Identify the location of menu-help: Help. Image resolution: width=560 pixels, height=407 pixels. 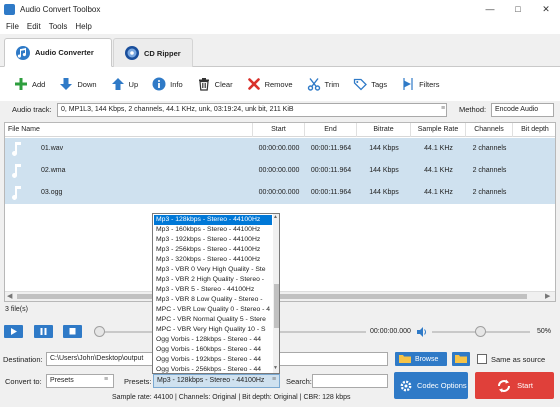
(83, 26).